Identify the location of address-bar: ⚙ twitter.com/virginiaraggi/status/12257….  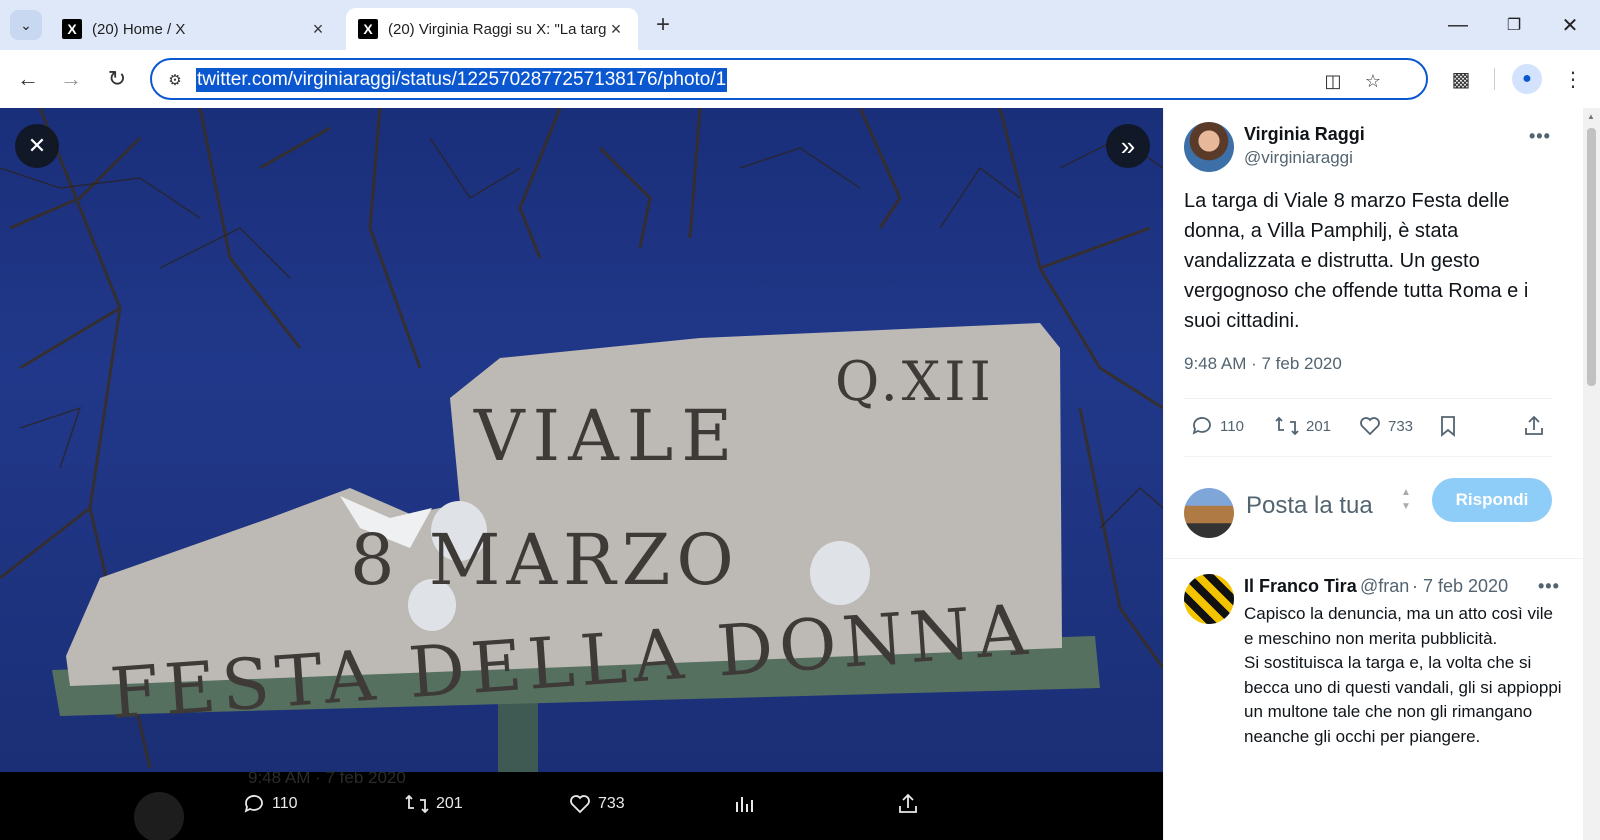
(789, 79).